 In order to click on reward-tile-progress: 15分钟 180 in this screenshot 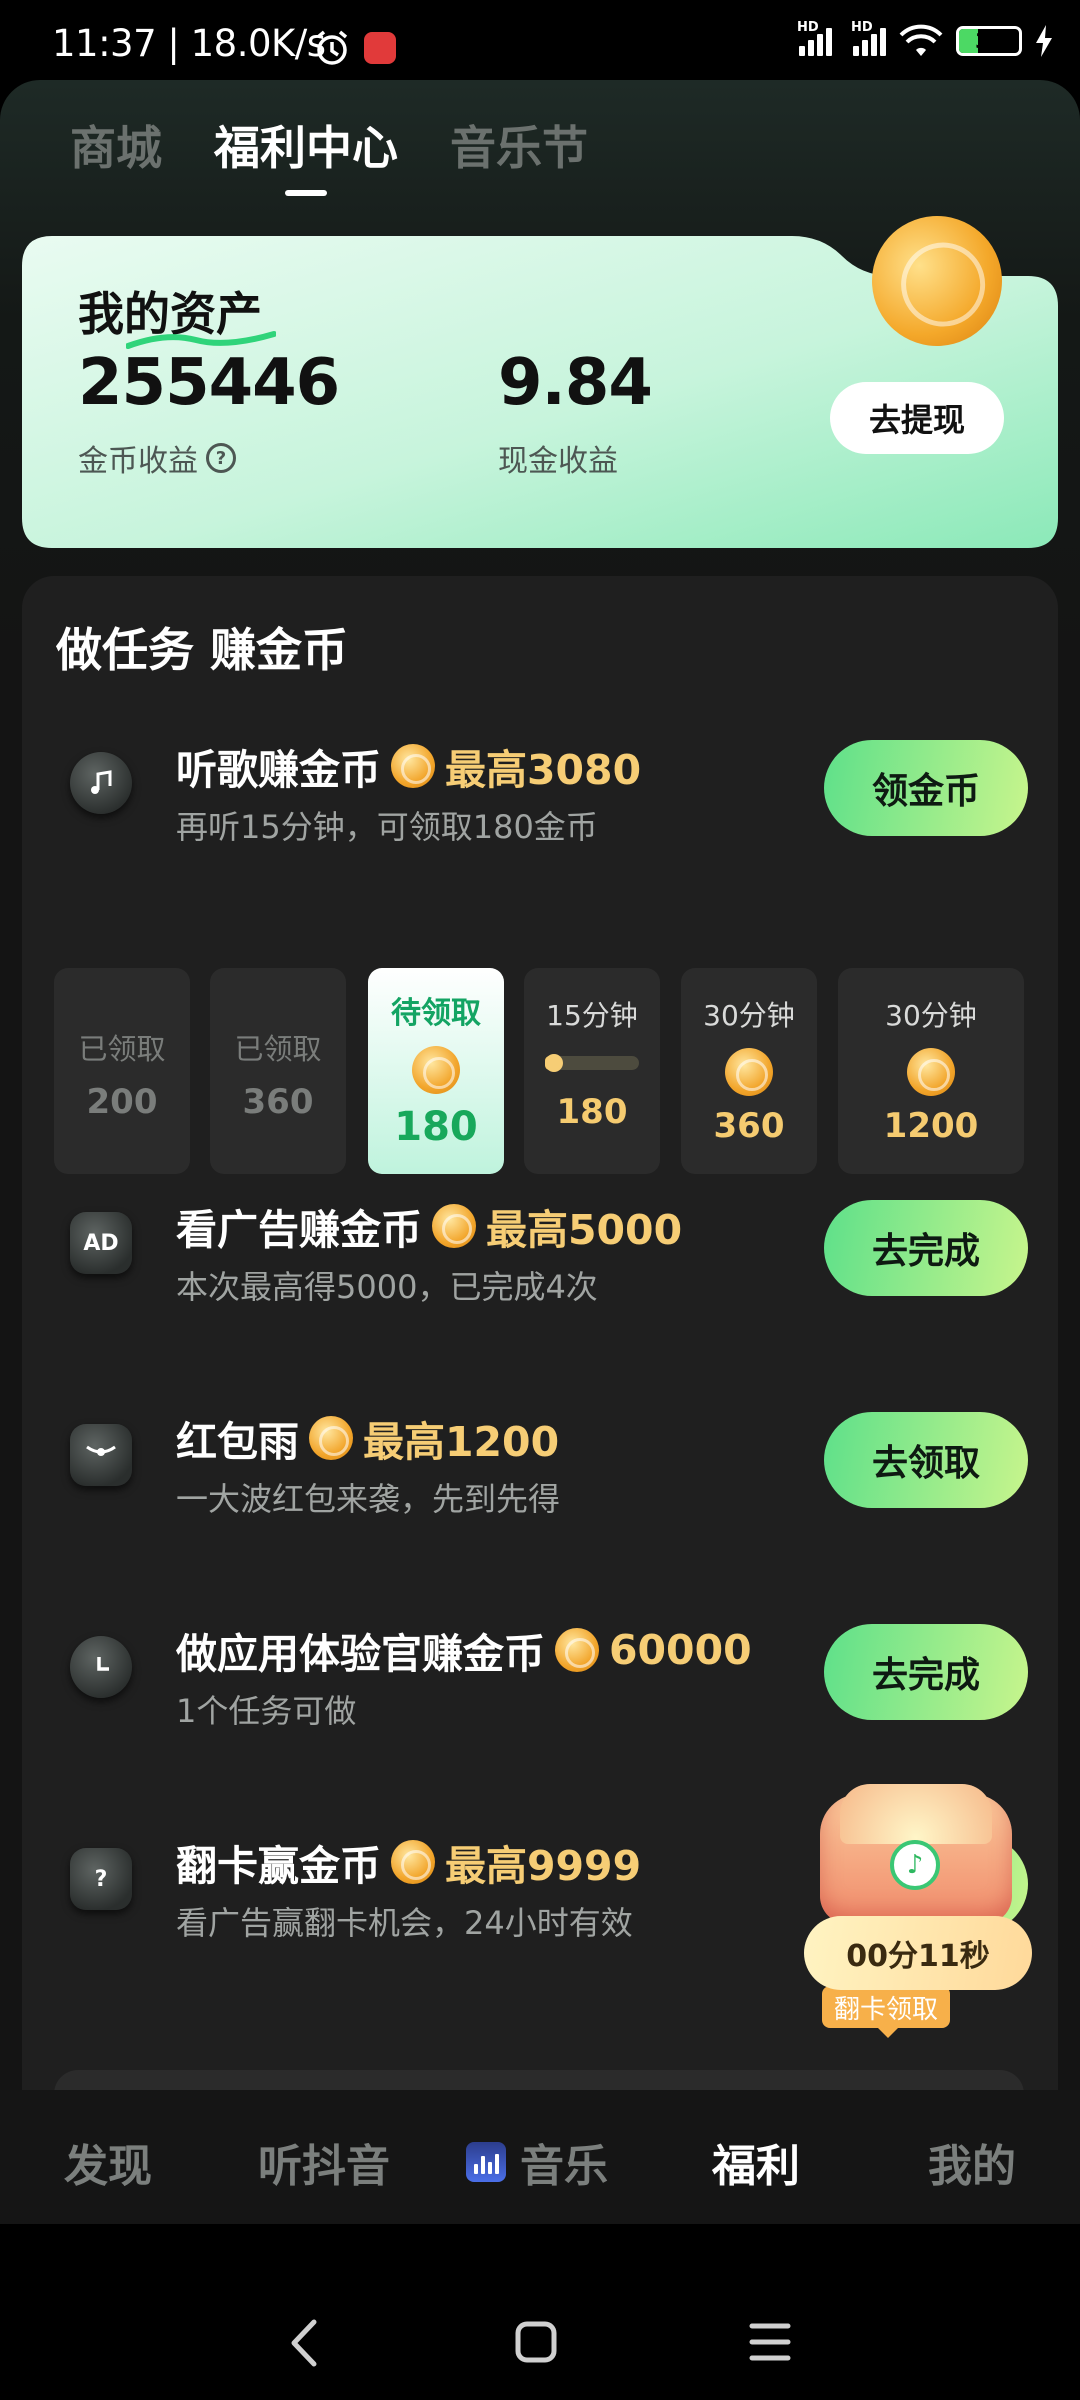, I will do `click(592, 1071)`.